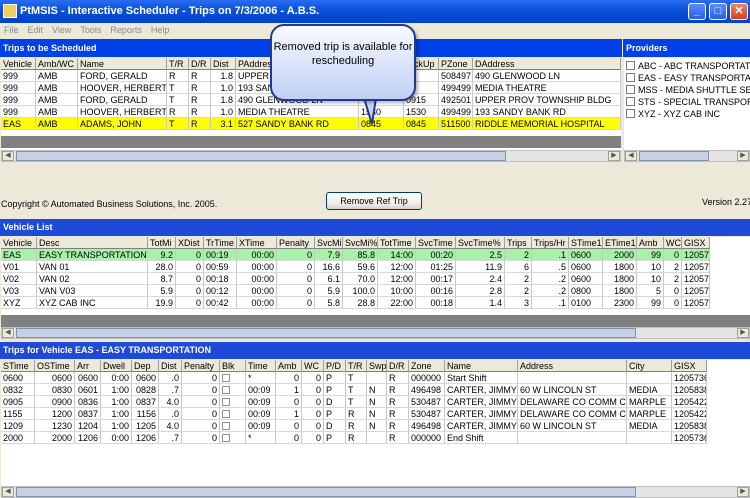 This screenshot has height=498, width=750. I want to click on table-cell: 22:00, so click(397, 303).